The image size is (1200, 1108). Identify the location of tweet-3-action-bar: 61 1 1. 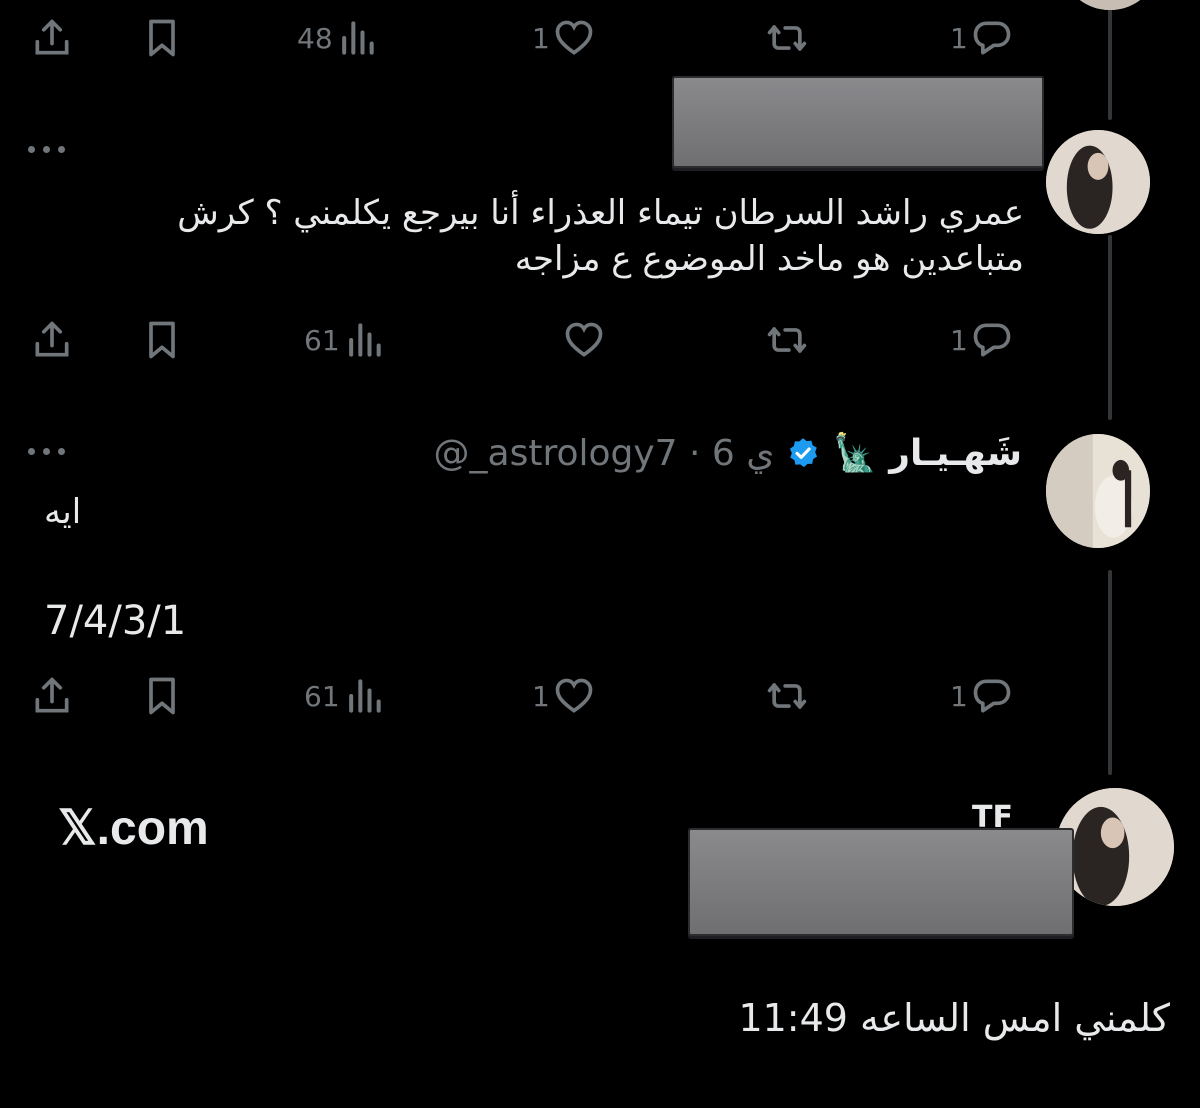
(530, 696).